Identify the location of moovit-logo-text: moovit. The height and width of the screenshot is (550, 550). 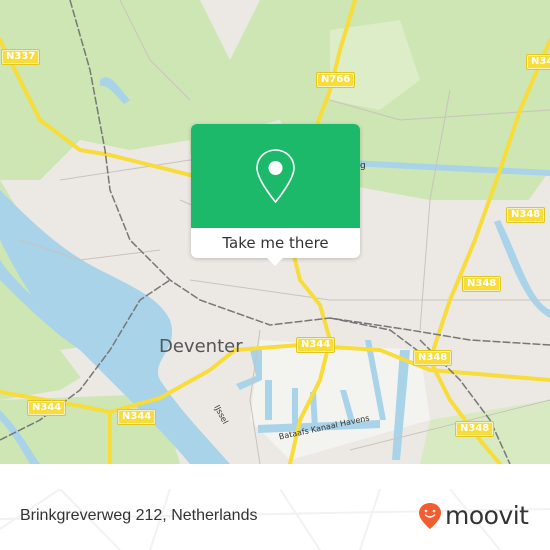
(487, 515).